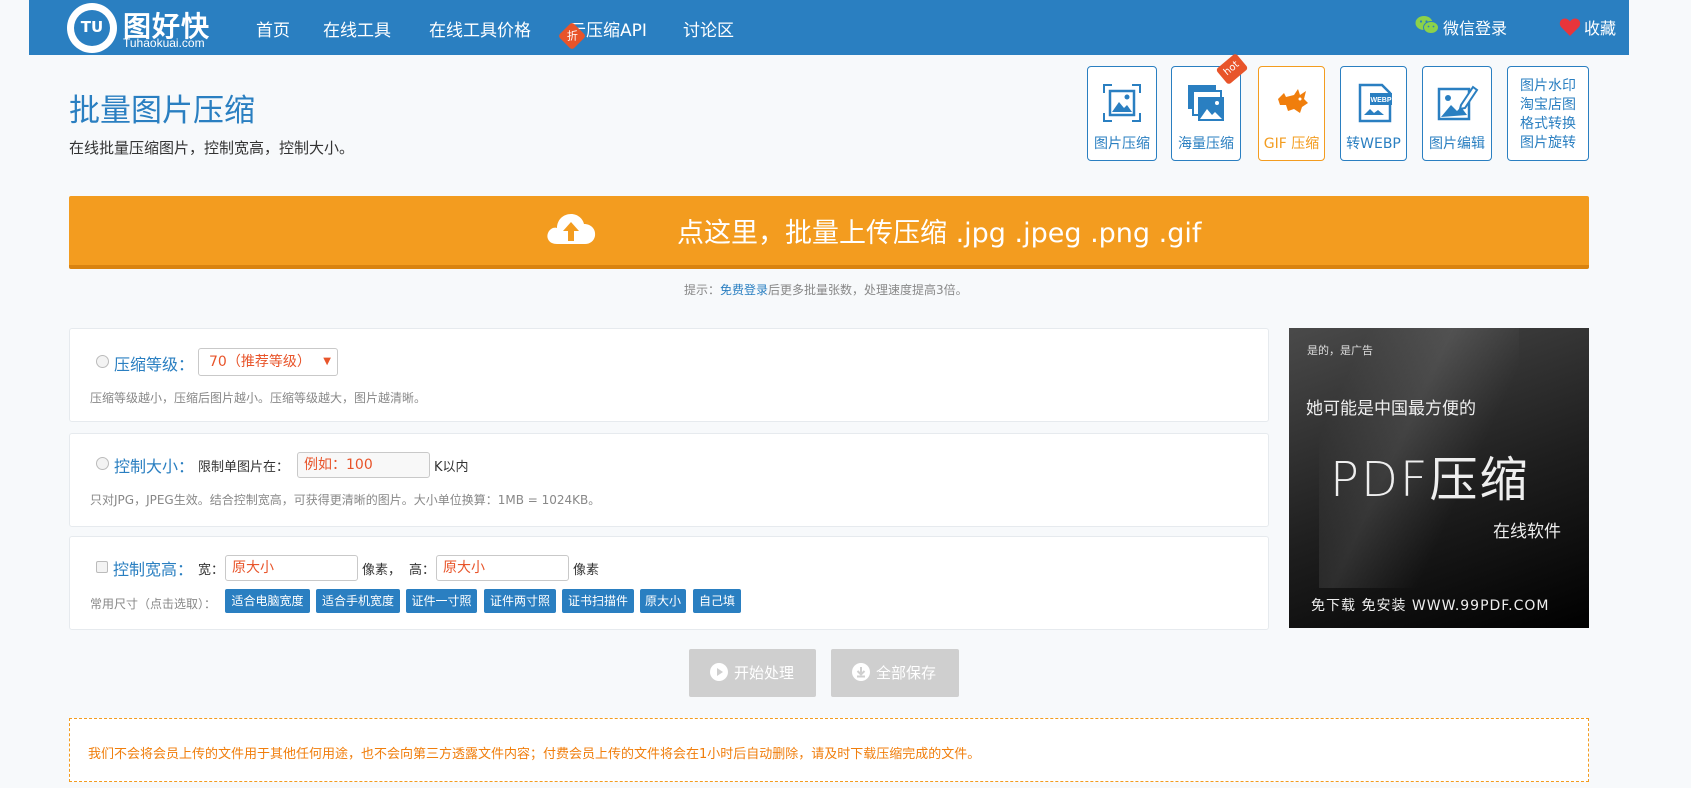 This screenshot has width=1691, height=788. Describe the element at coordinates (162, 111) in the screenshot. I see `page-title: 批量图片压缩` at that location.